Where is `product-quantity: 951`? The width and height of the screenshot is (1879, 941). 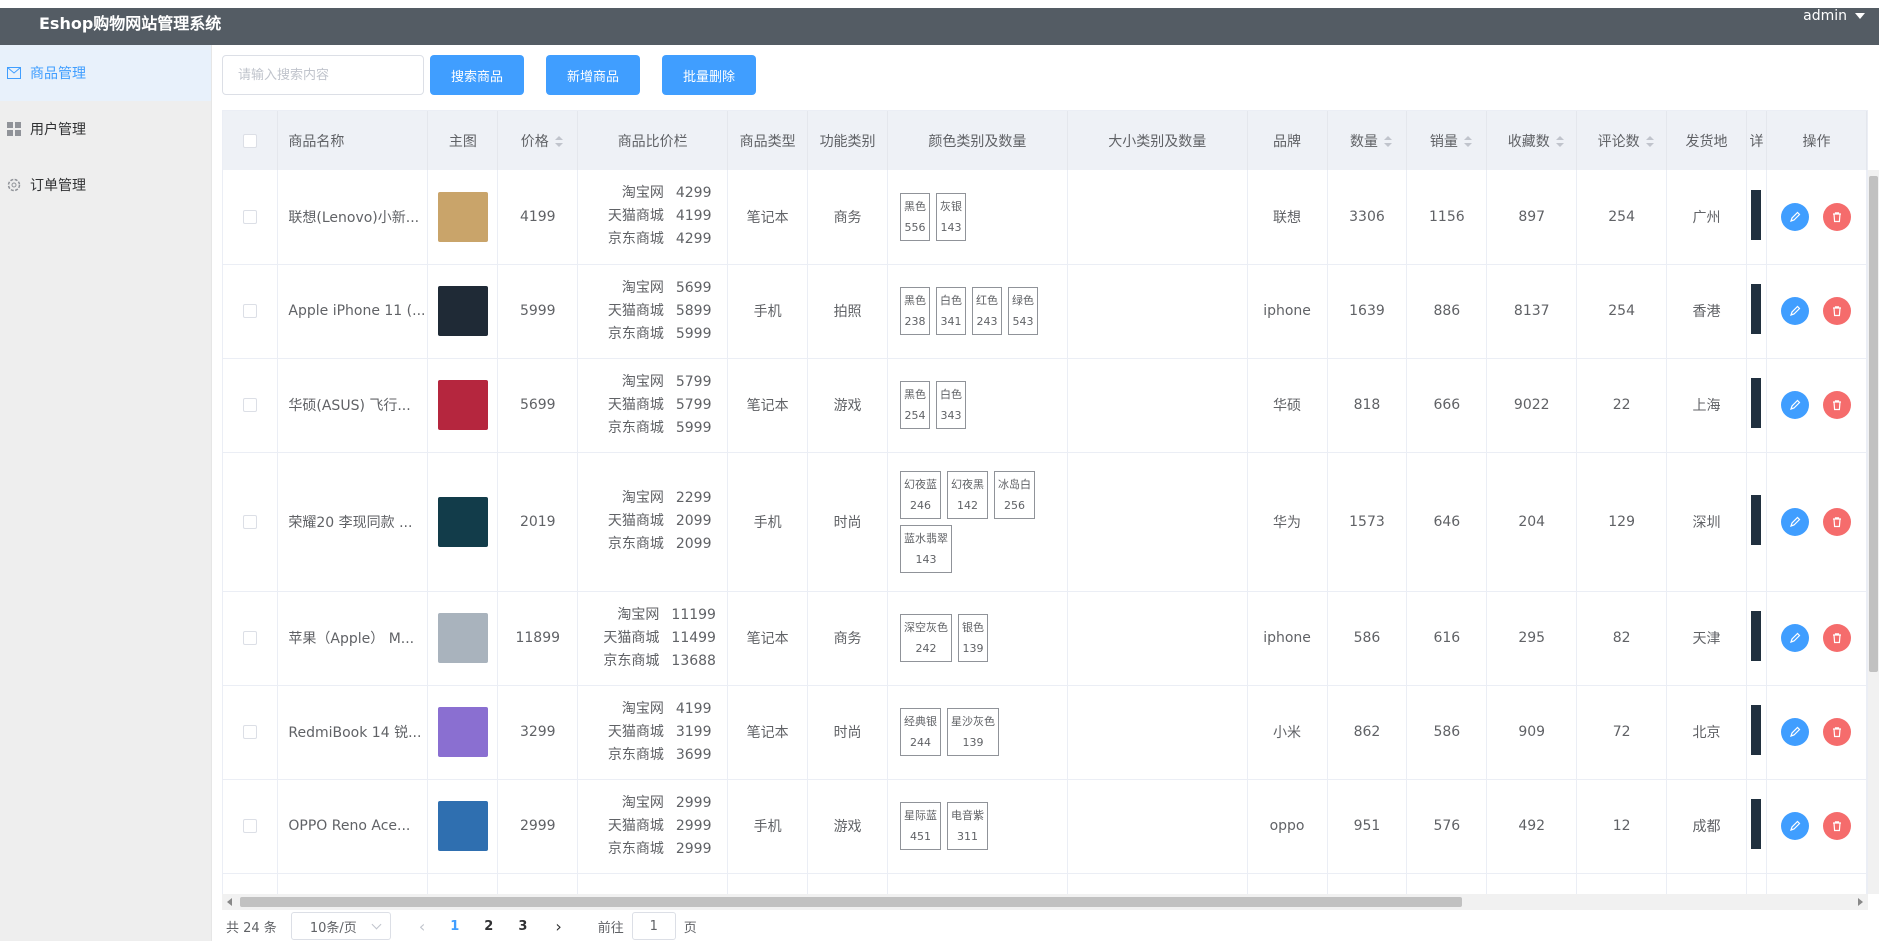
product-quantity: 951 is located at coordinates (1367, 826).